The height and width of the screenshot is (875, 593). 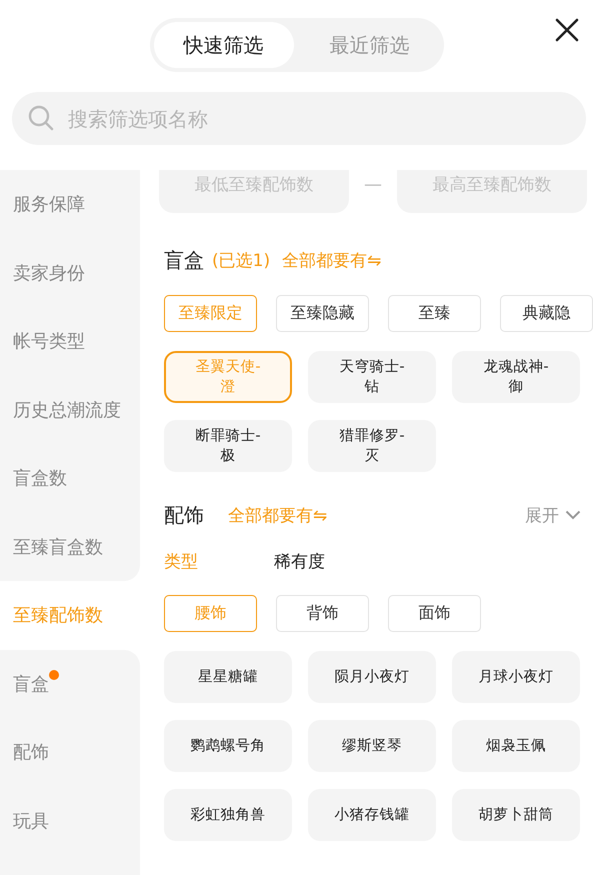 What do you see at coordinates (41, 118) in the screenshot?
I see `search-icon` at bounding box center [41, 118].